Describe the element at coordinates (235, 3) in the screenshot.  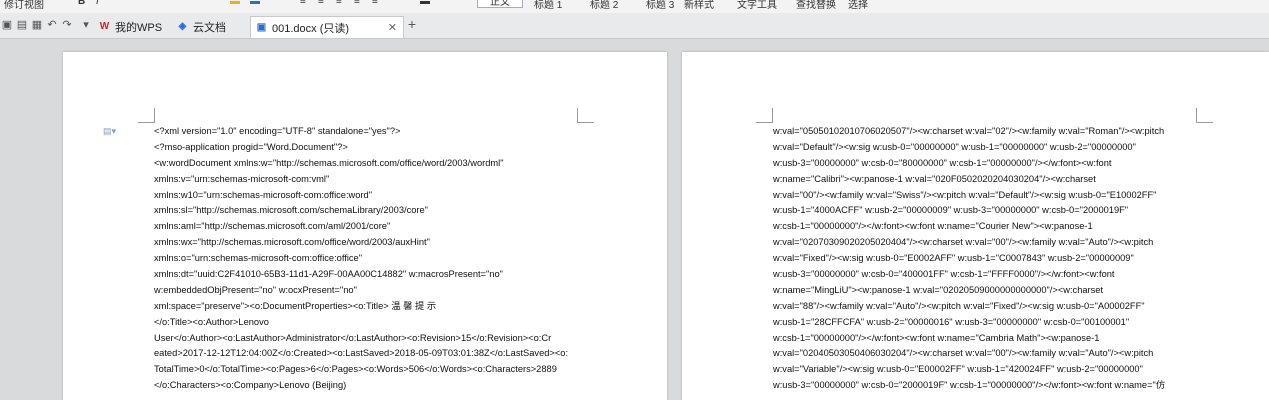
I see `highlight-icon: ▬` at that location.